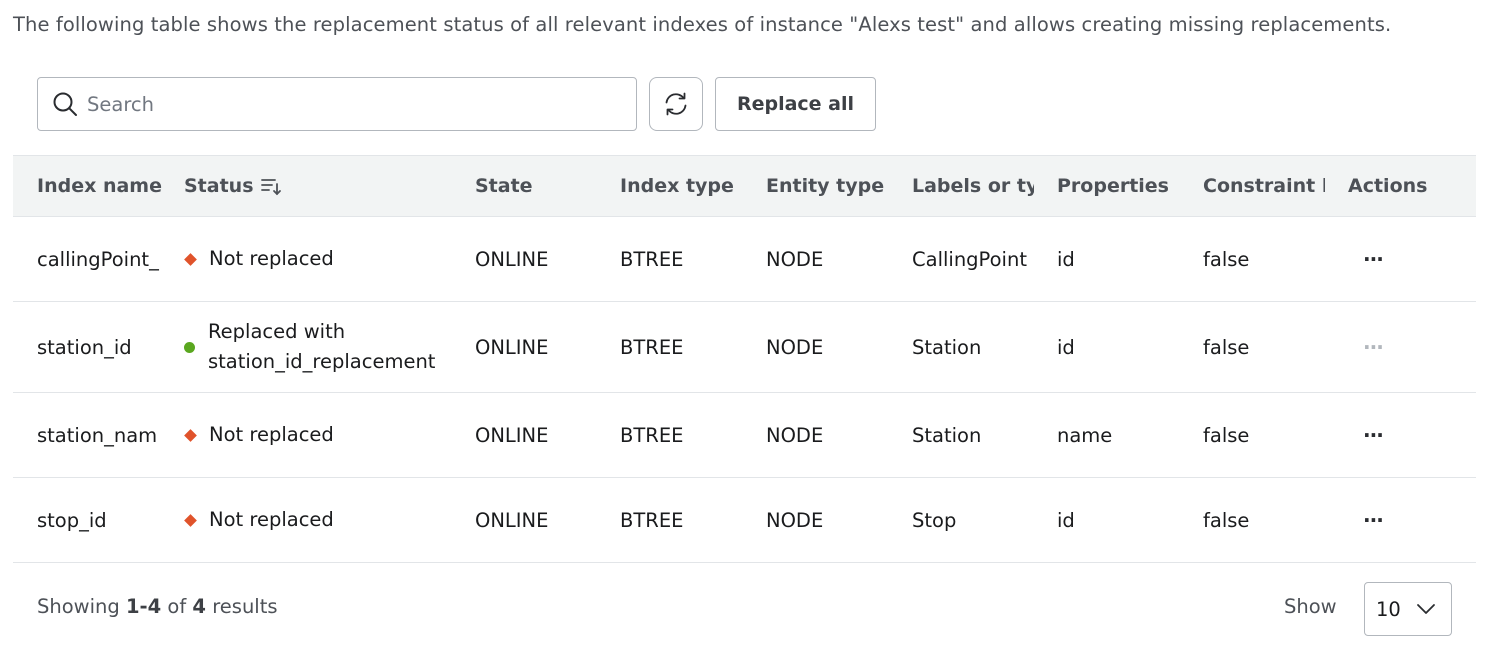 The width and height of the screenshot is (1486, 657). I want to click on sort-descending-icon, so click(271, 186).